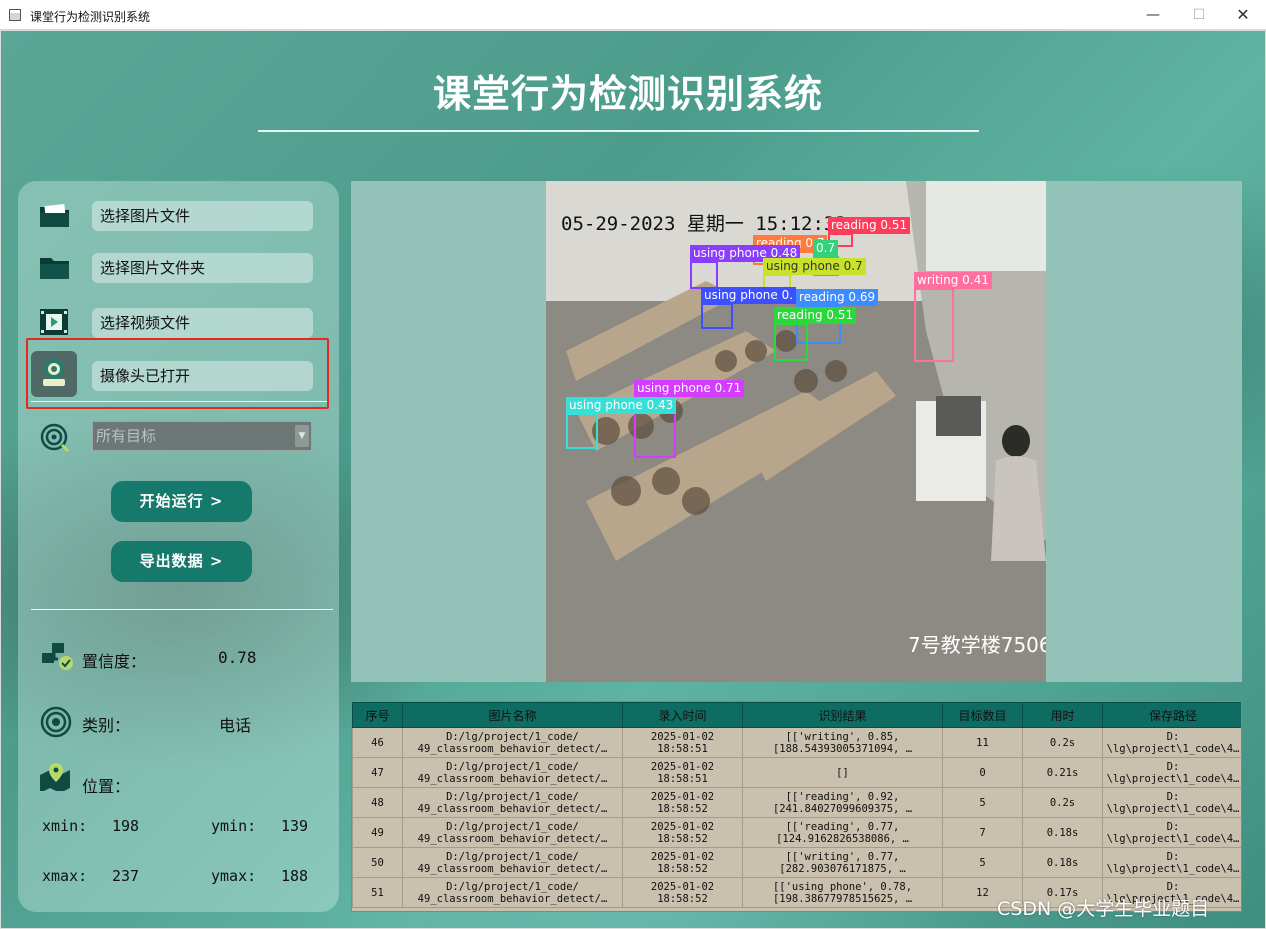 The height and width of the screenshot is (929, 1266). Describe the element at coordinates (815, 334) in the screenshot. I see `detection-box: reading 0.51` at that location.